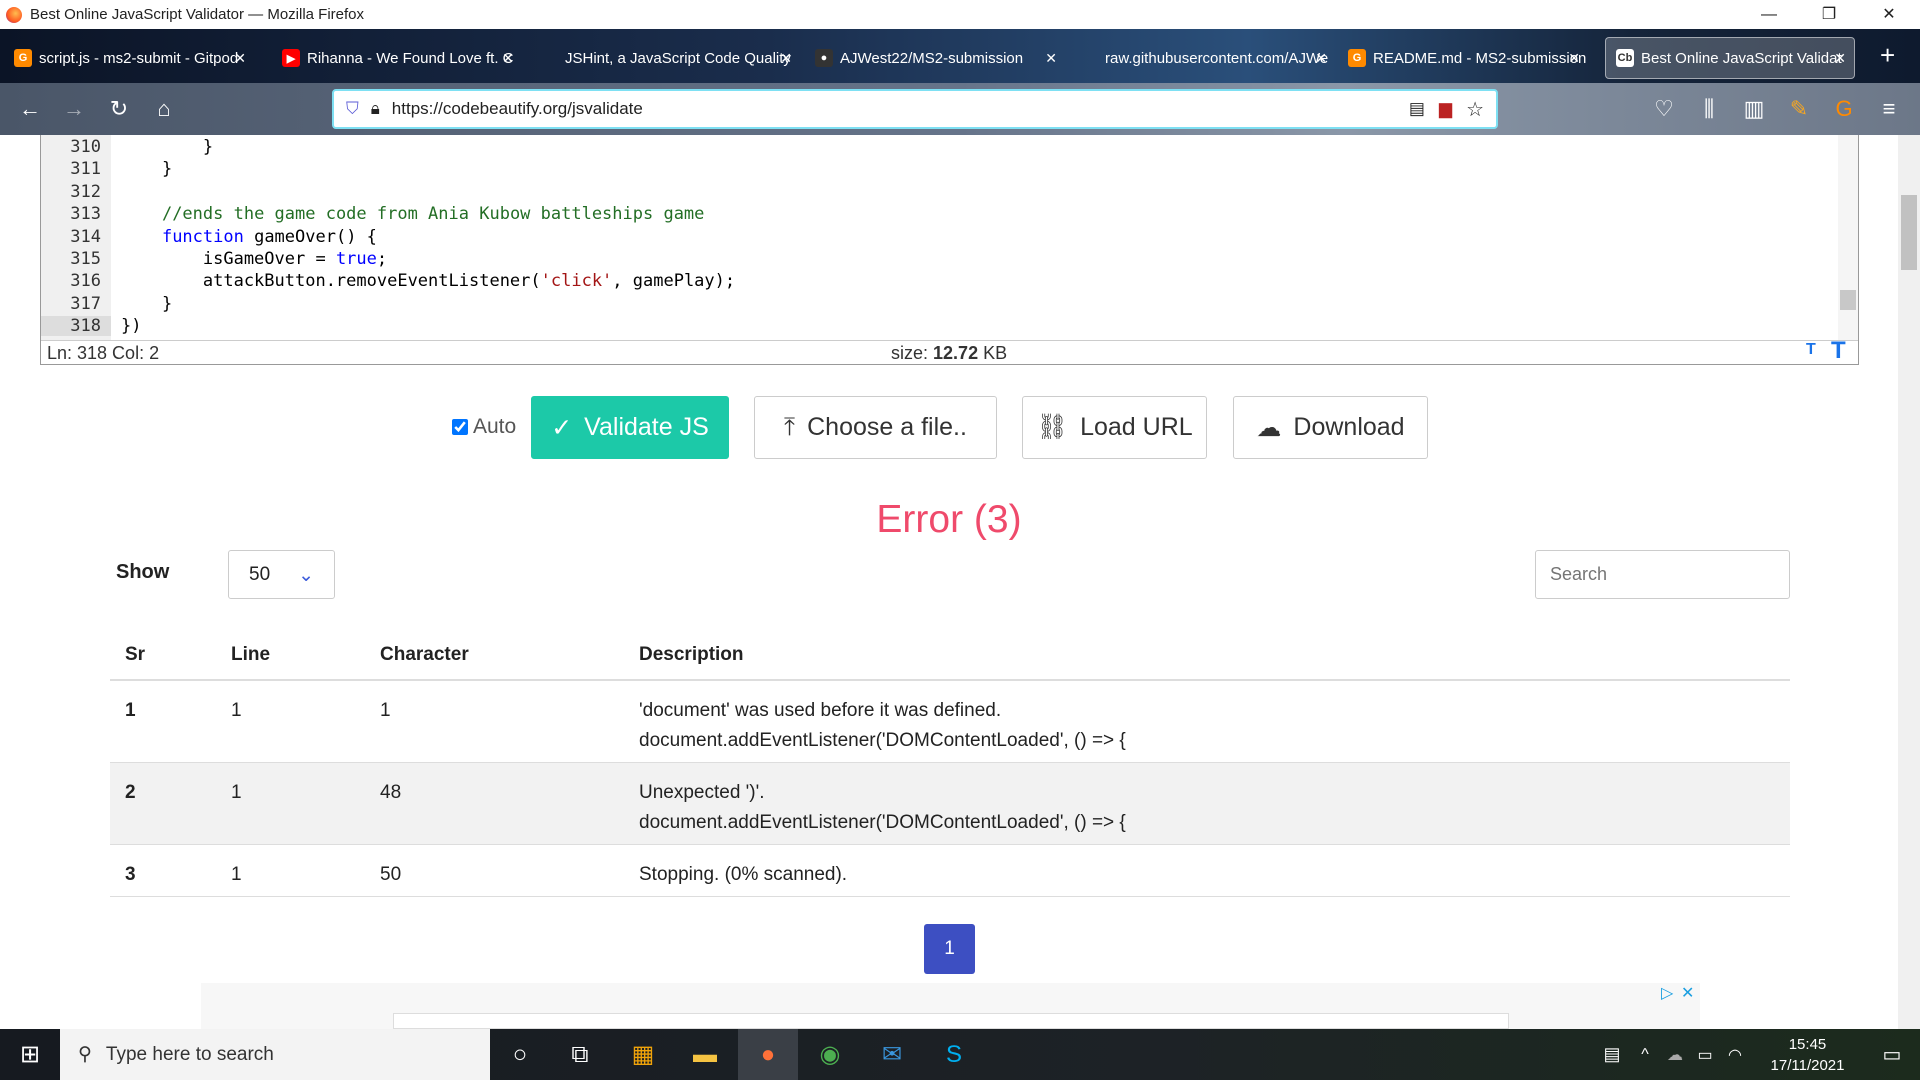  Describe the element at coordinates (1480, 58) in the screenshot. I see `tab-label: README.md - MS2-submission` at that location.